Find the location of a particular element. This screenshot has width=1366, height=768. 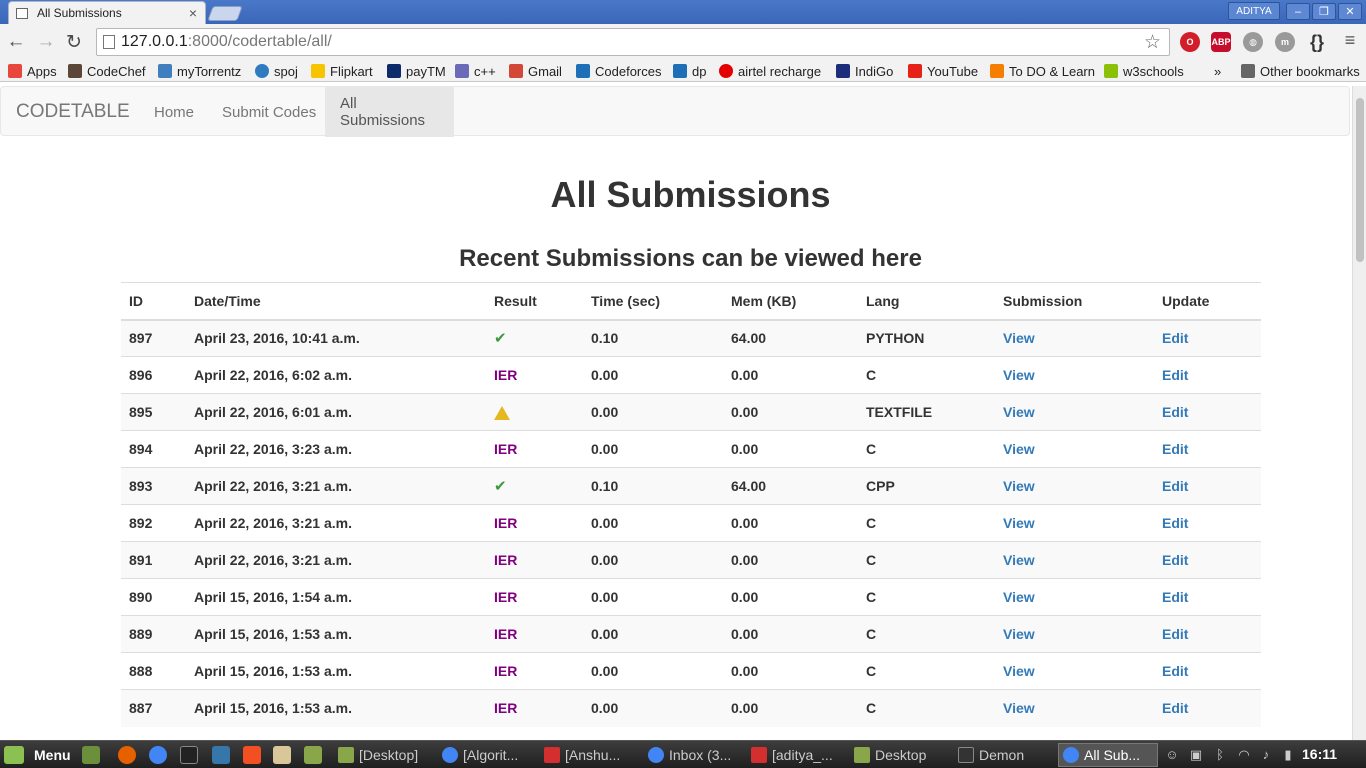

clock: 16:11 is located at coordinates (1319, 754).